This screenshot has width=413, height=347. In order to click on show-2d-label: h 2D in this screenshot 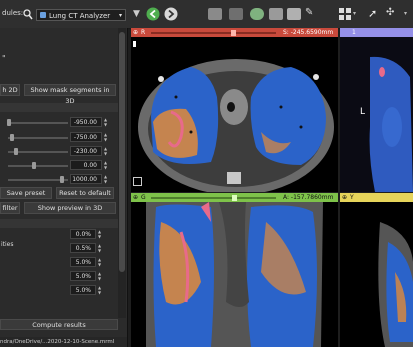, I will do `click(10, 90)`.